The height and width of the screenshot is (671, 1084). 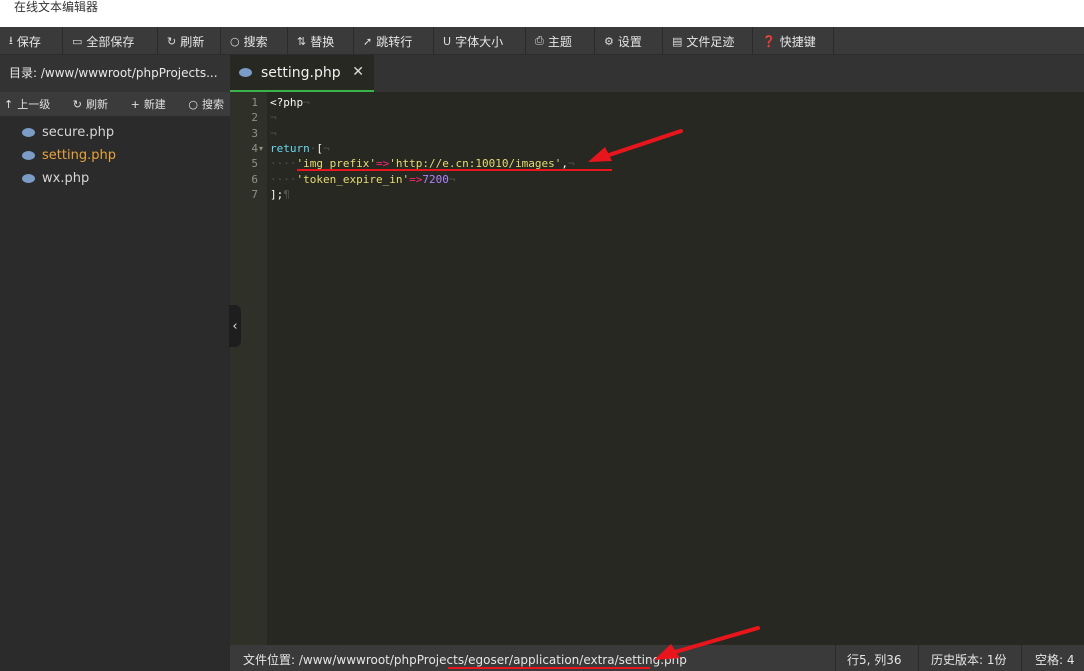 I want to click on tab-label: setting.php, so click(x=301, y=72).